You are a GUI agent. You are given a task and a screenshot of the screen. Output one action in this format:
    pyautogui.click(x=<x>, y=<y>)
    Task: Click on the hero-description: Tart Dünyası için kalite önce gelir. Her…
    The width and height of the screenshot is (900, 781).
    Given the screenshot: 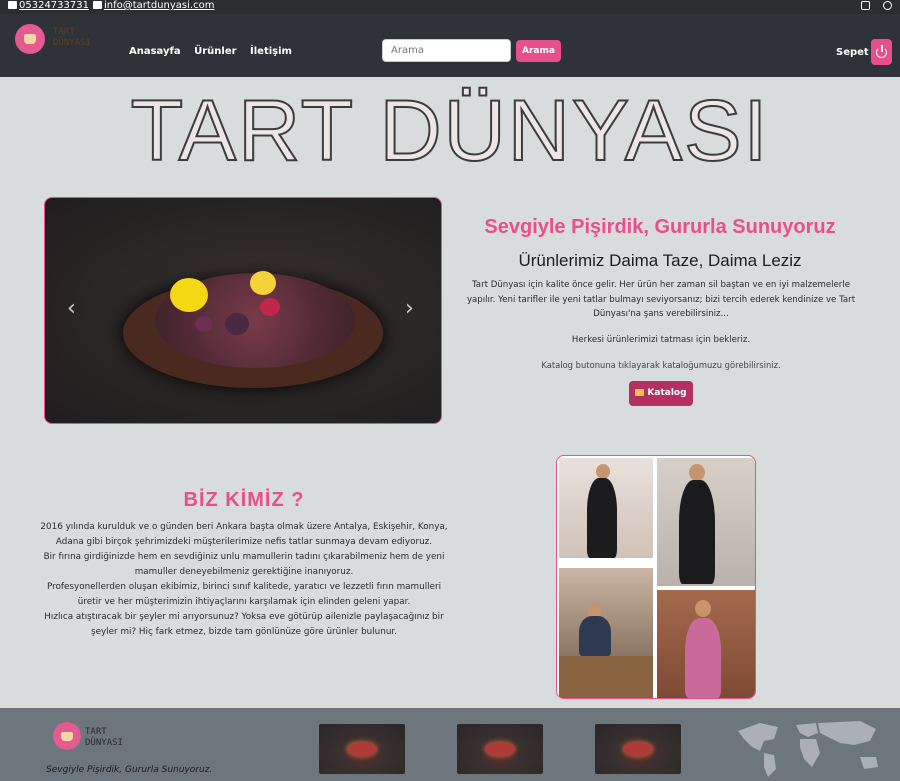 What is the action you would take?
    pyautogui.click(x=661, y=299)
    